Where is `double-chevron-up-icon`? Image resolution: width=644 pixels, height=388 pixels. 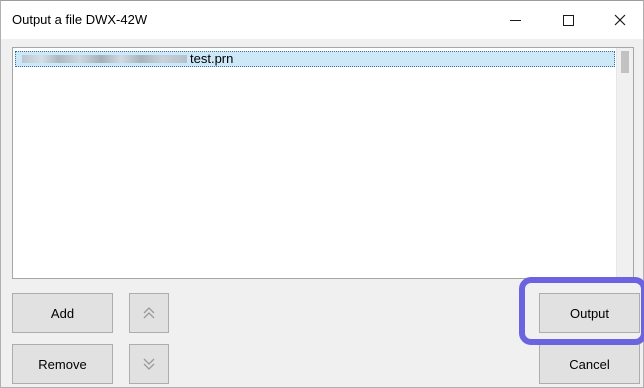
double-chevron-up-icon is located at coordinates (149, 313).